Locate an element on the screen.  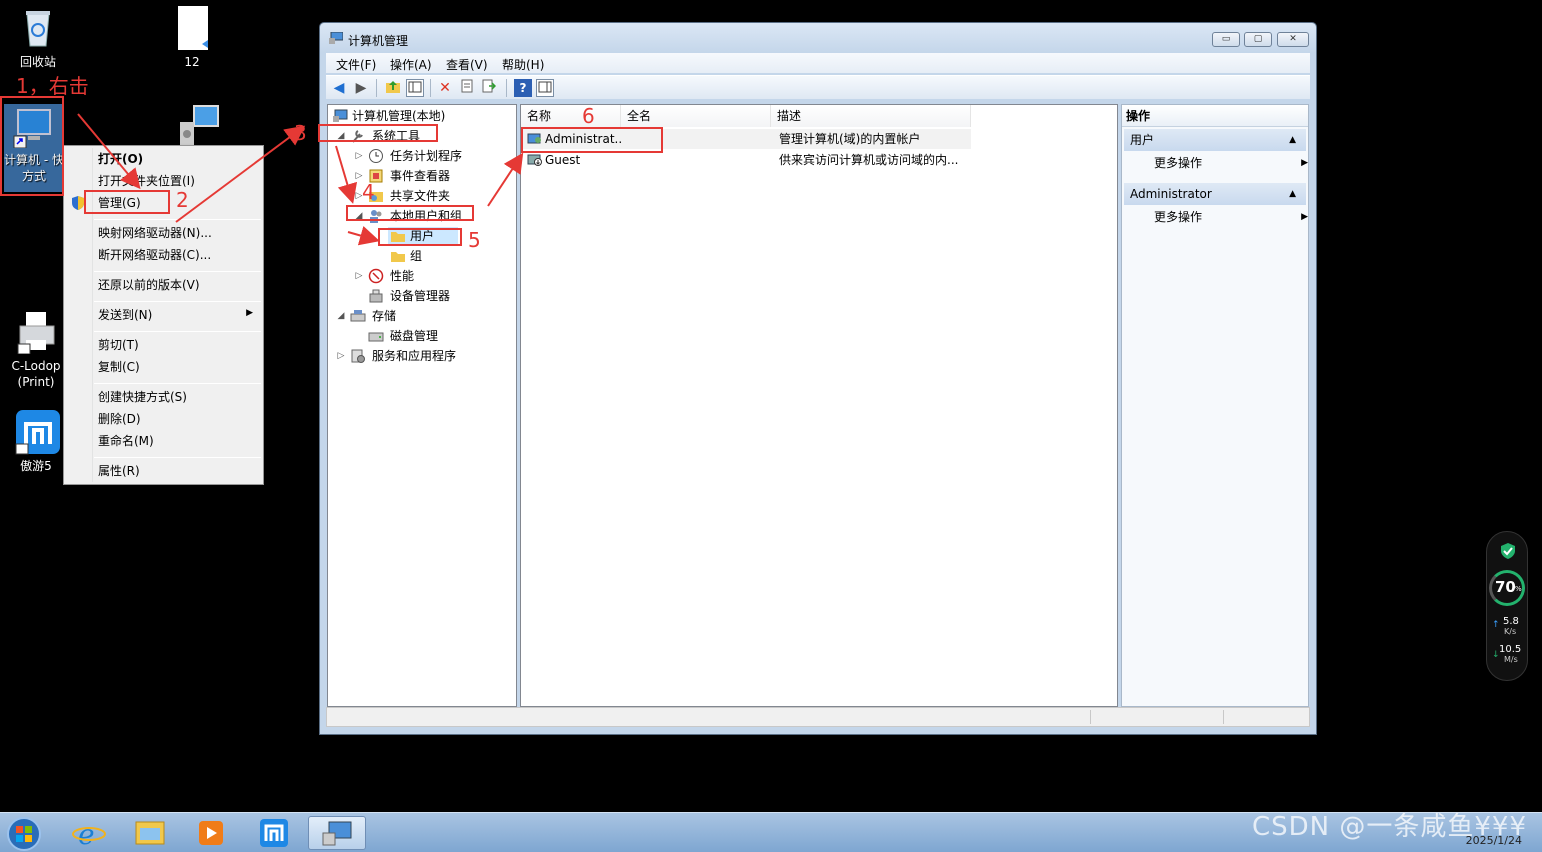
clock-icon is located at coordinates (376, 156).